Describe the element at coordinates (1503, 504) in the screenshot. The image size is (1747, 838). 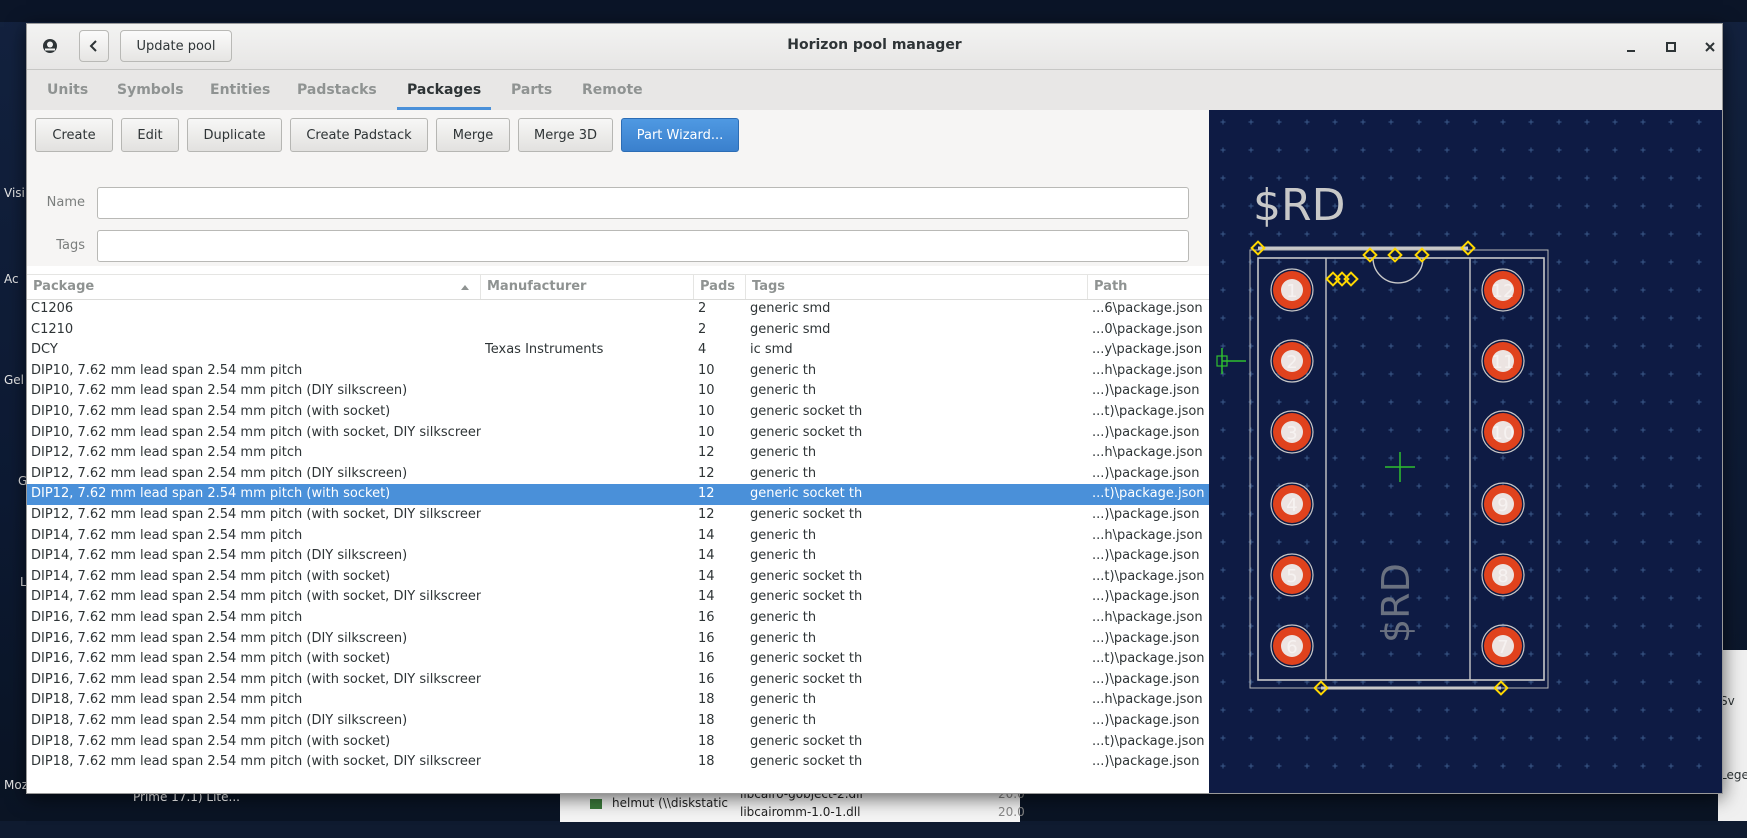
I see `pad: 9` at that location.